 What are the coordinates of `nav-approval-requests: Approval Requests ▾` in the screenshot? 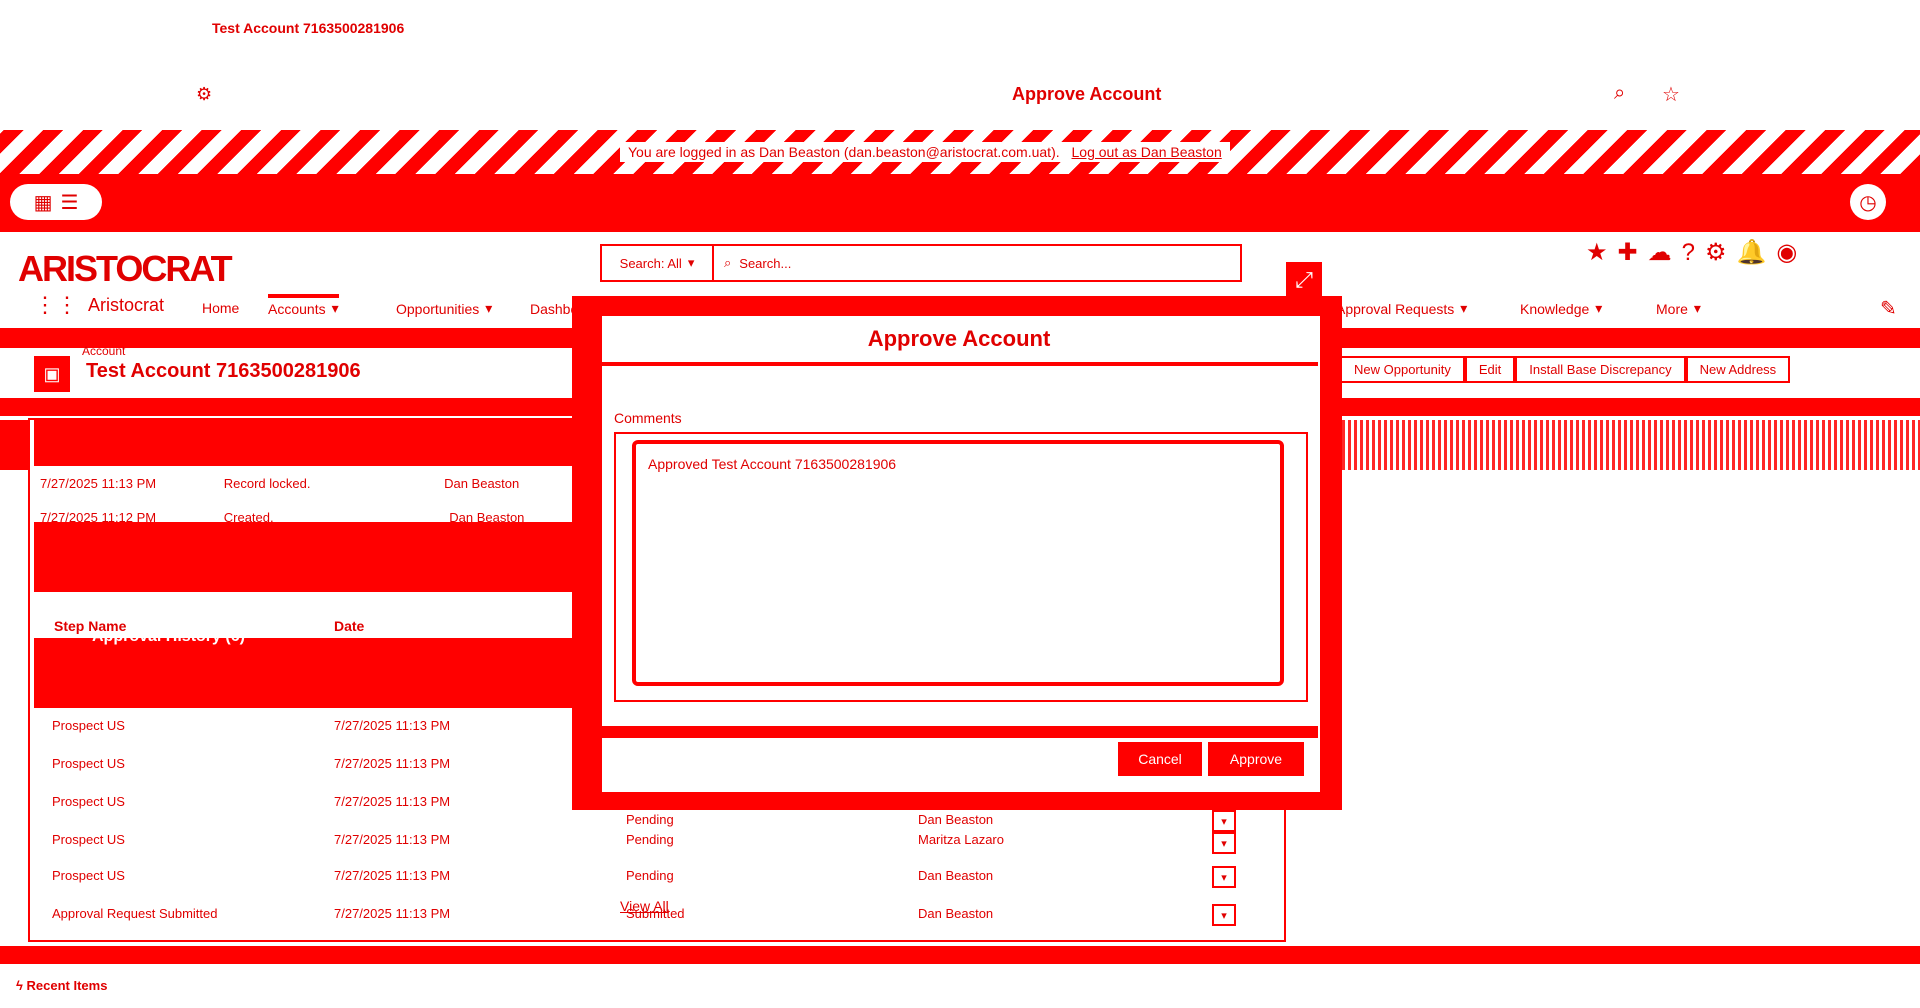 It's located at (1401, 308).